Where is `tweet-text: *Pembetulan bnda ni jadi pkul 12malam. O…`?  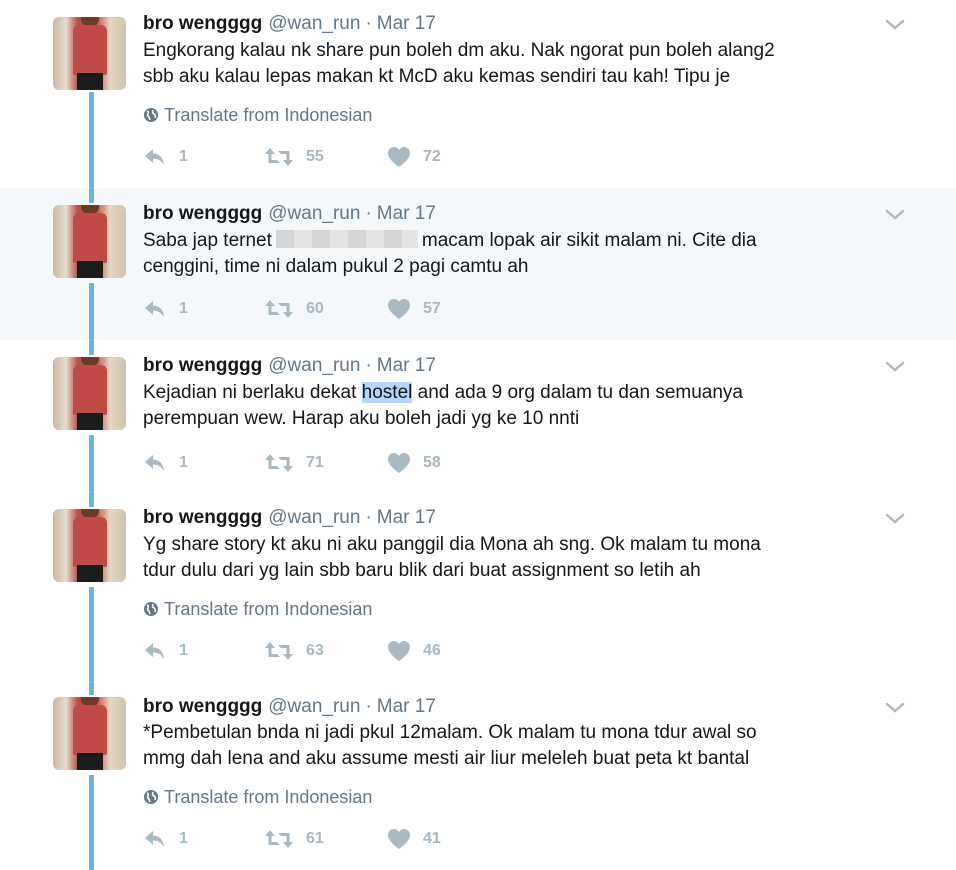
tweet-text: *Pembetulan bnda ni jadi pkul 12malam. O… is located at coordinates (493, 746).